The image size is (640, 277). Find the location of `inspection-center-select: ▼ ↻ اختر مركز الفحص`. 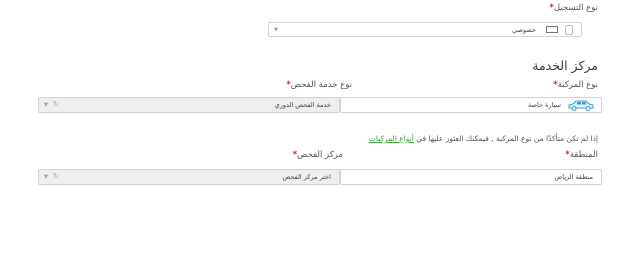

inspection-center-select: ▼ ↻ اختر مركز الفحص is located at coordinates (189, 177).